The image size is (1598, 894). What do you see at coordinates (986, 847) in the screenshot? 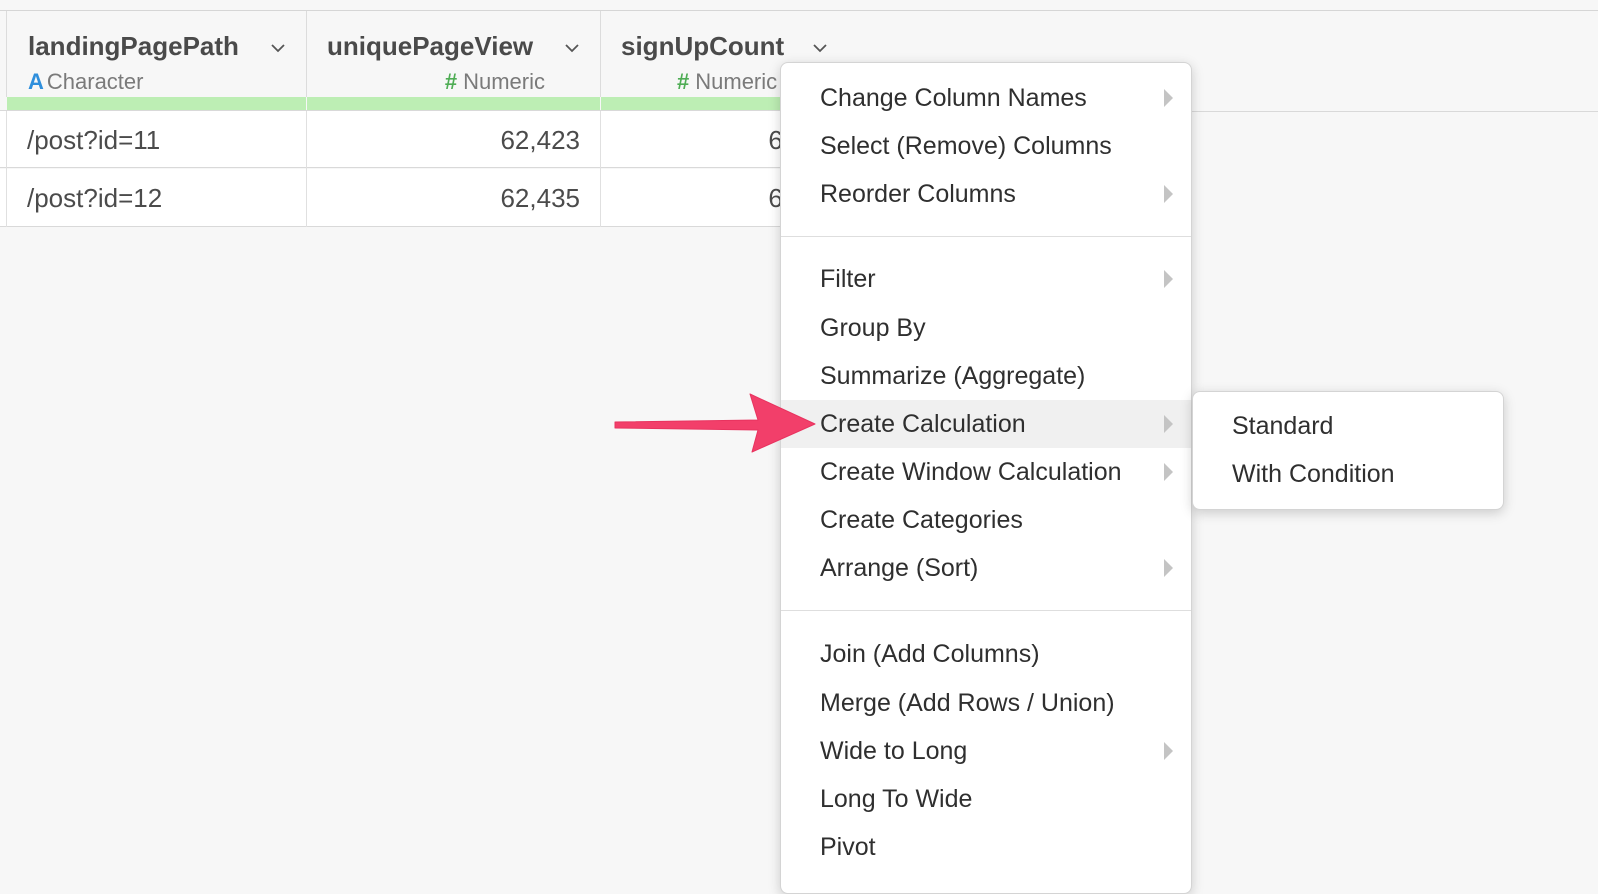
I see `menu-item-pivot: Pivot` at bounding box center [986, 847].